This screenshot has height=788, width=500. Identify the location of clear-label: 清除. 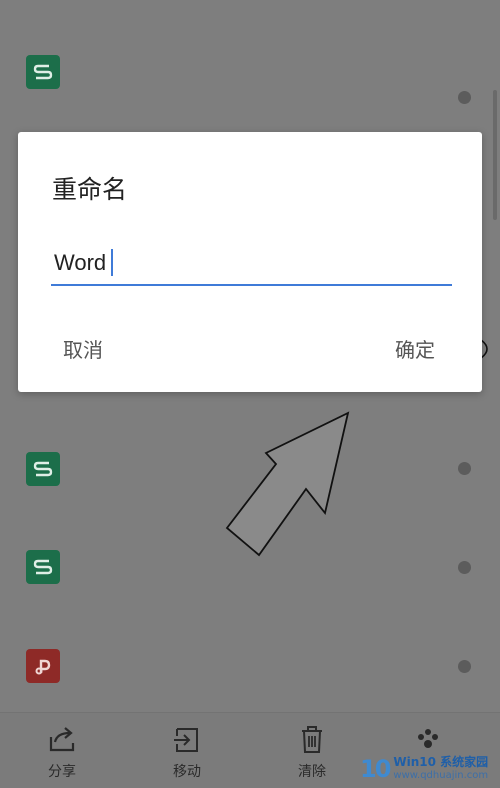
(312, 772).